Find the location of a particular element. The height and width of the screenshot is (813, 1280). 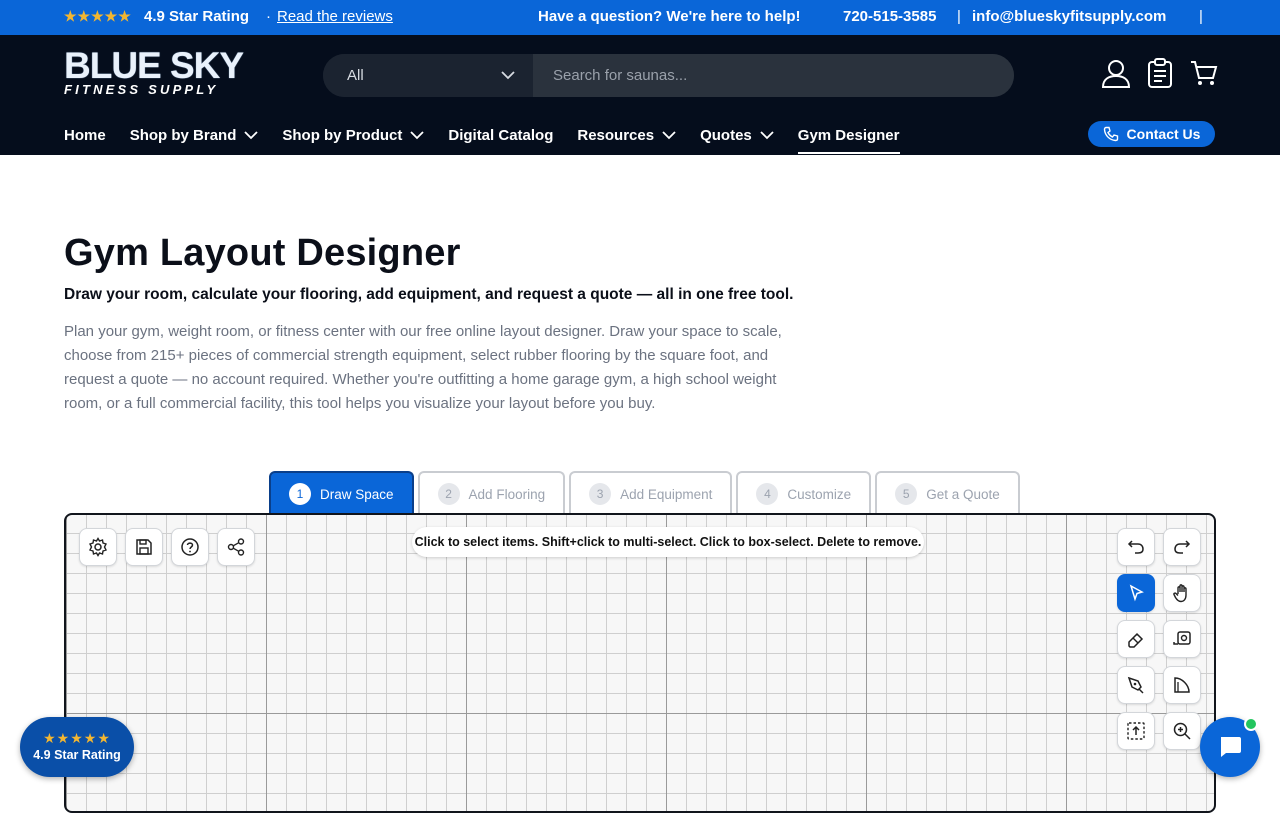

step-customize: 4 Customize is located at coordinates (804, 493).